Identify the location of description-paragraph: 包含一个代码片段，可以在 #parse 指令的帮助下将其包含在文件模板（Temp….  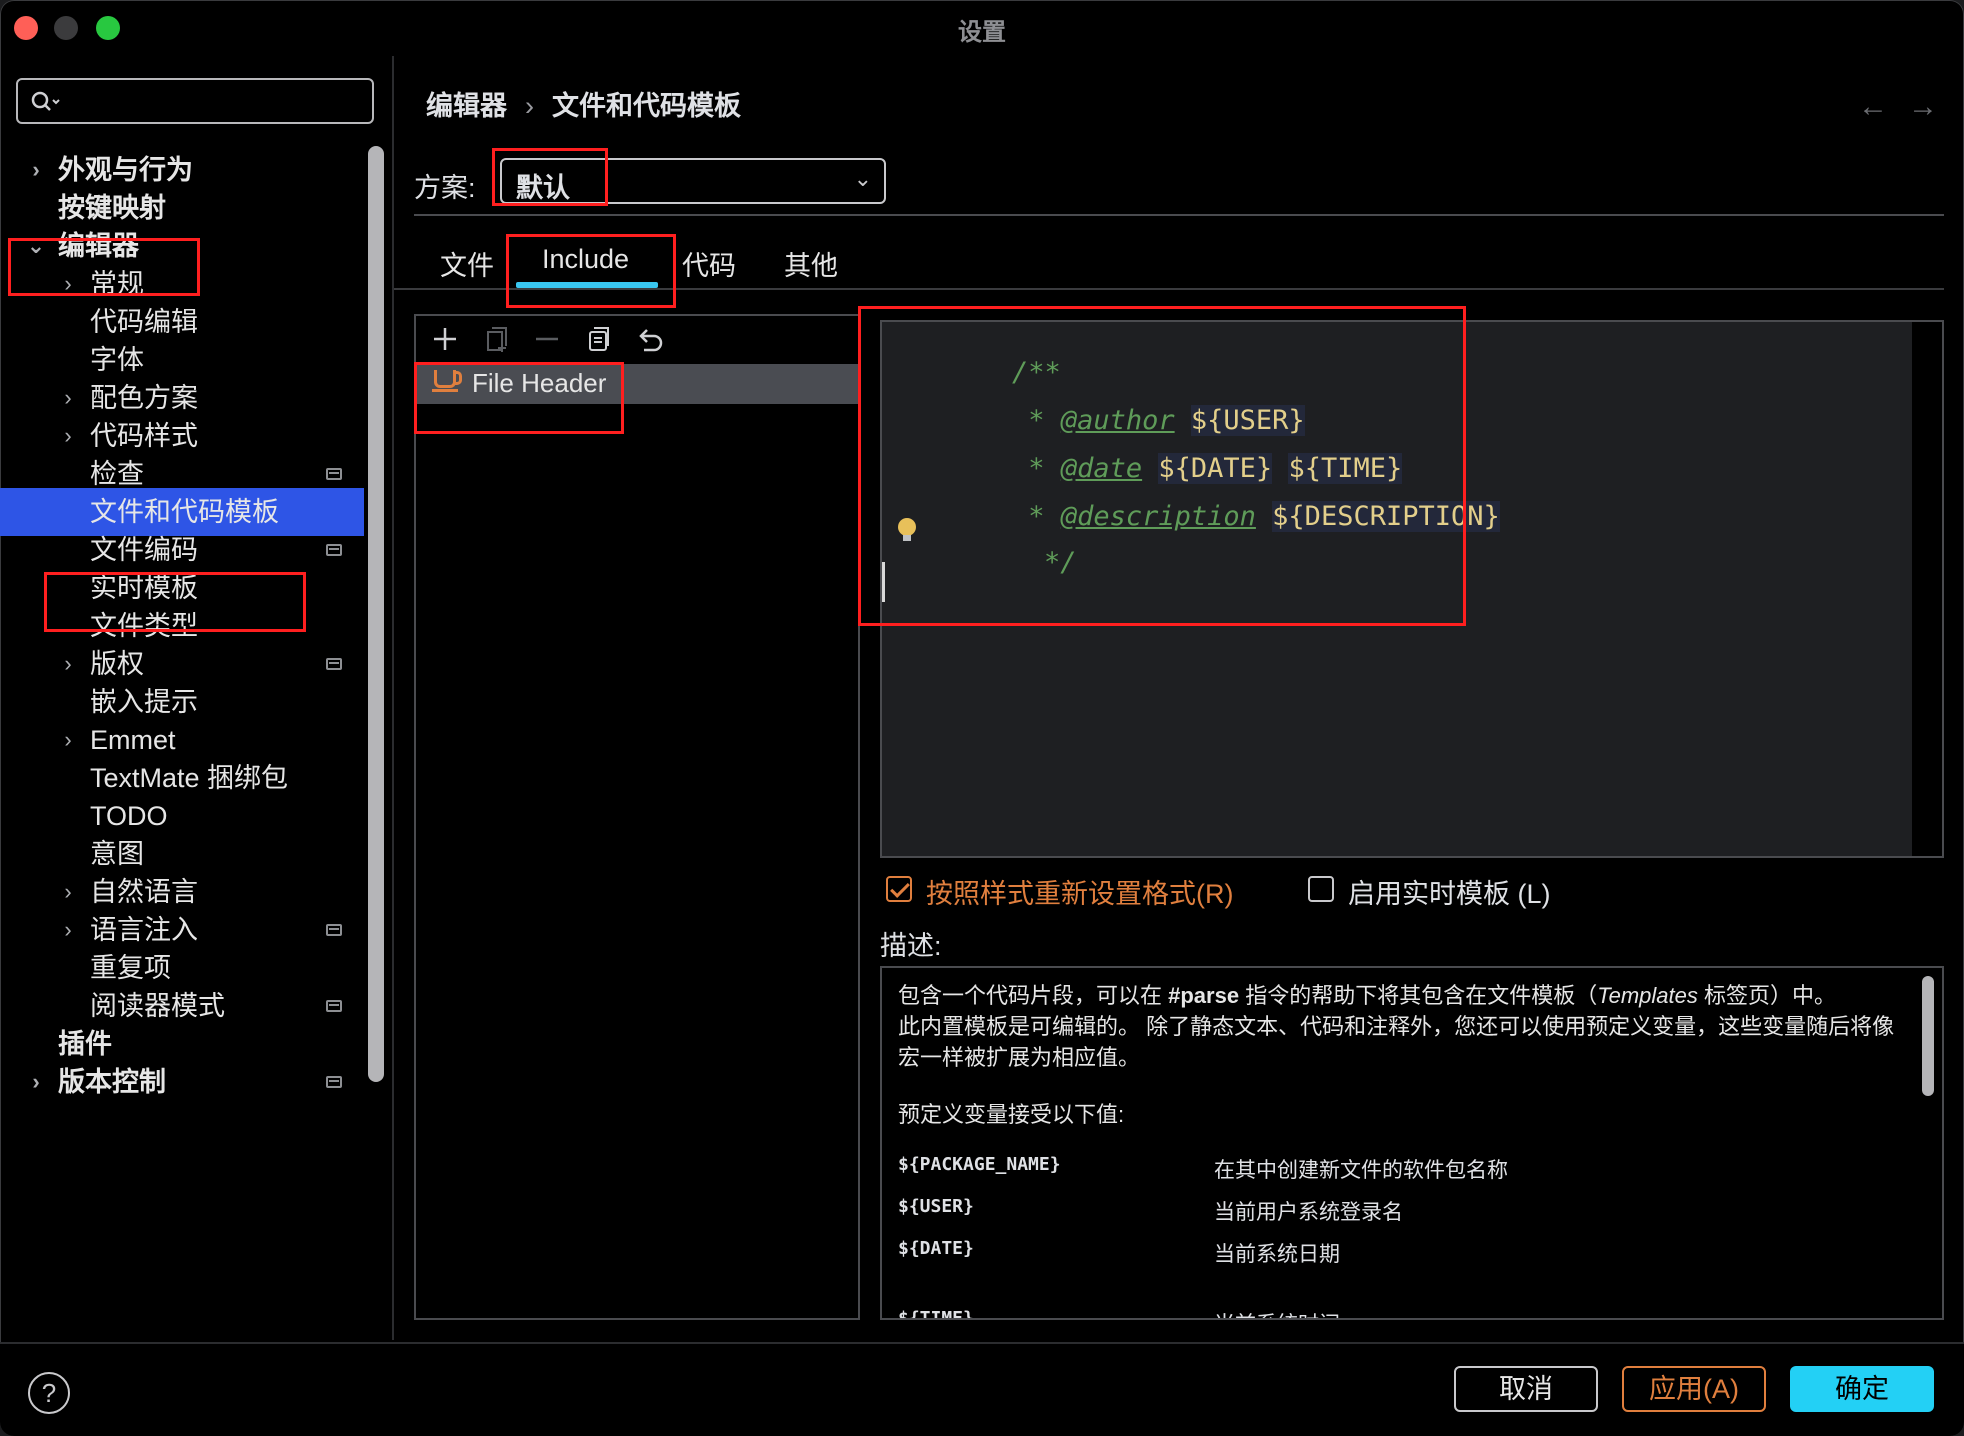
(1398, 995).